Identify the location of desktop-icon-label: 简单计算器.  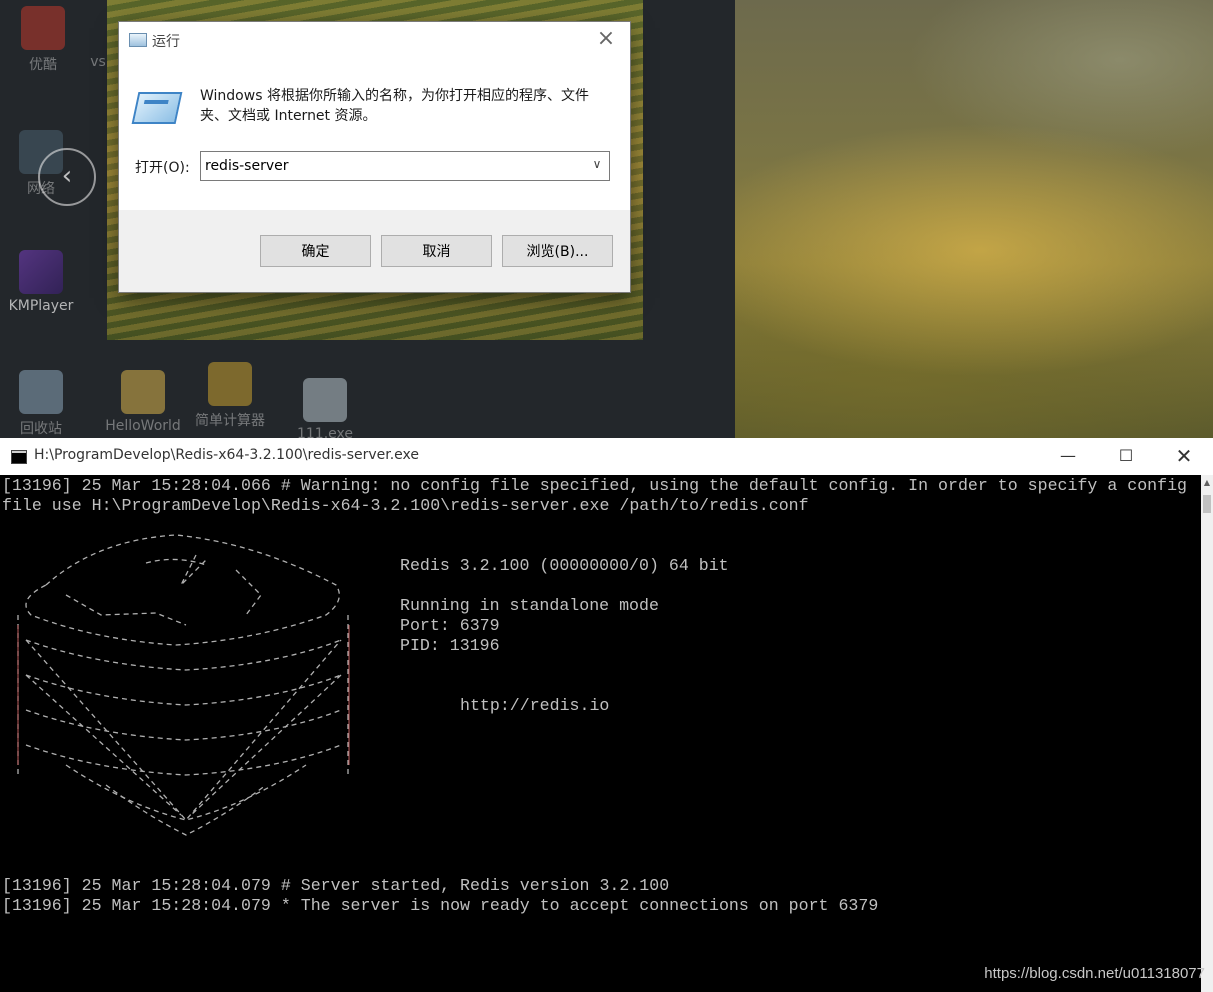
(230, 421).